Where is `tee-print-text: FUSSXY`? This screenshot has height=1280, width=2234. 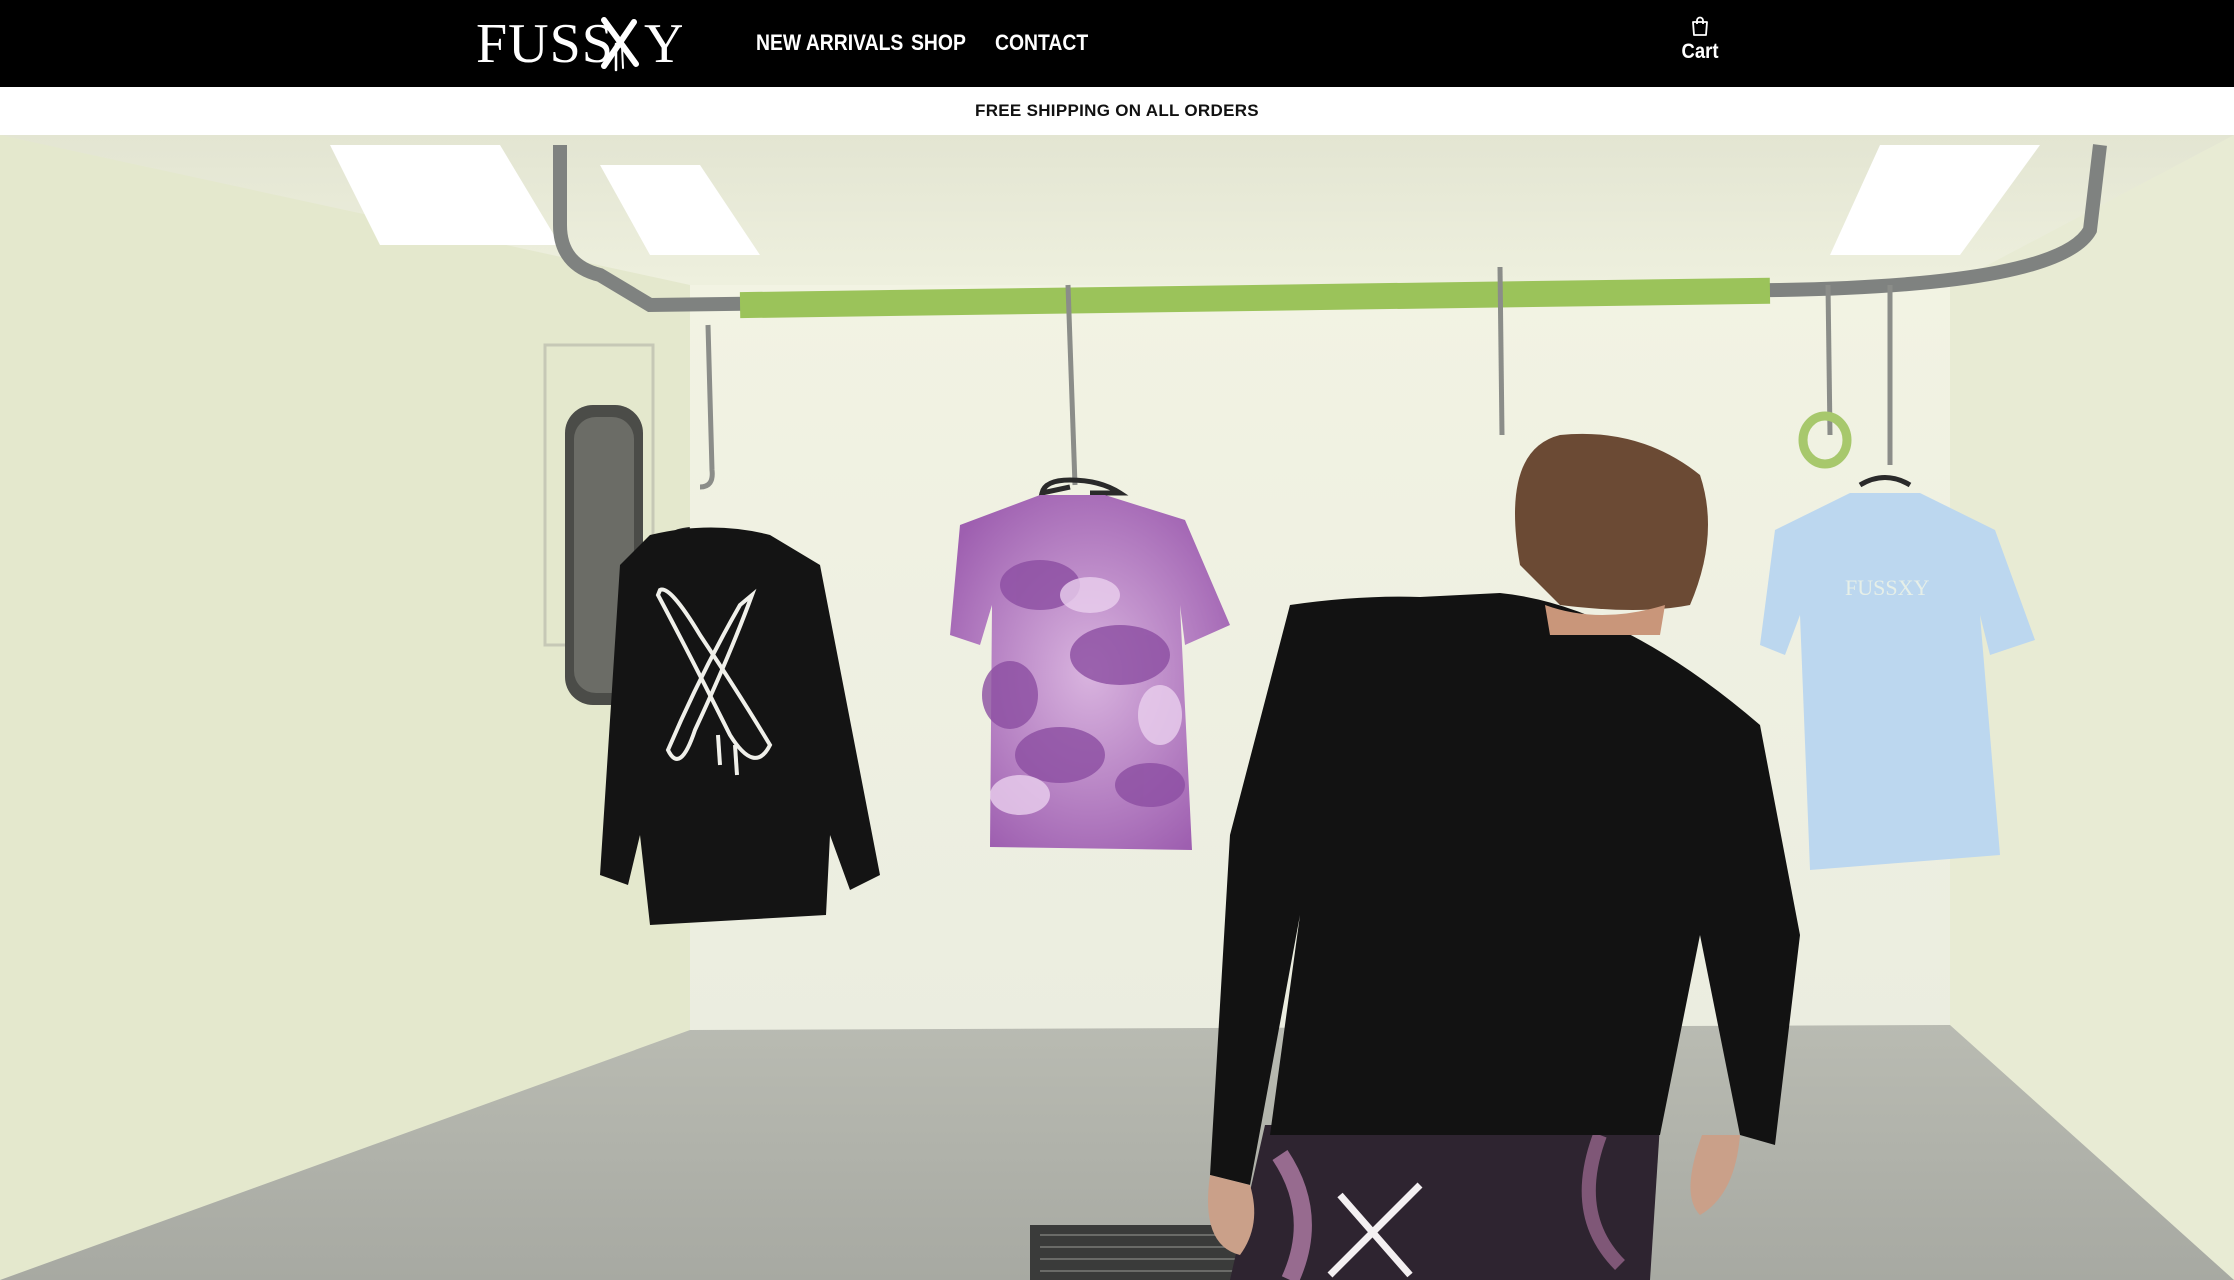
tee-print-text: FUSSXY is located at coordinates (1887, 587).